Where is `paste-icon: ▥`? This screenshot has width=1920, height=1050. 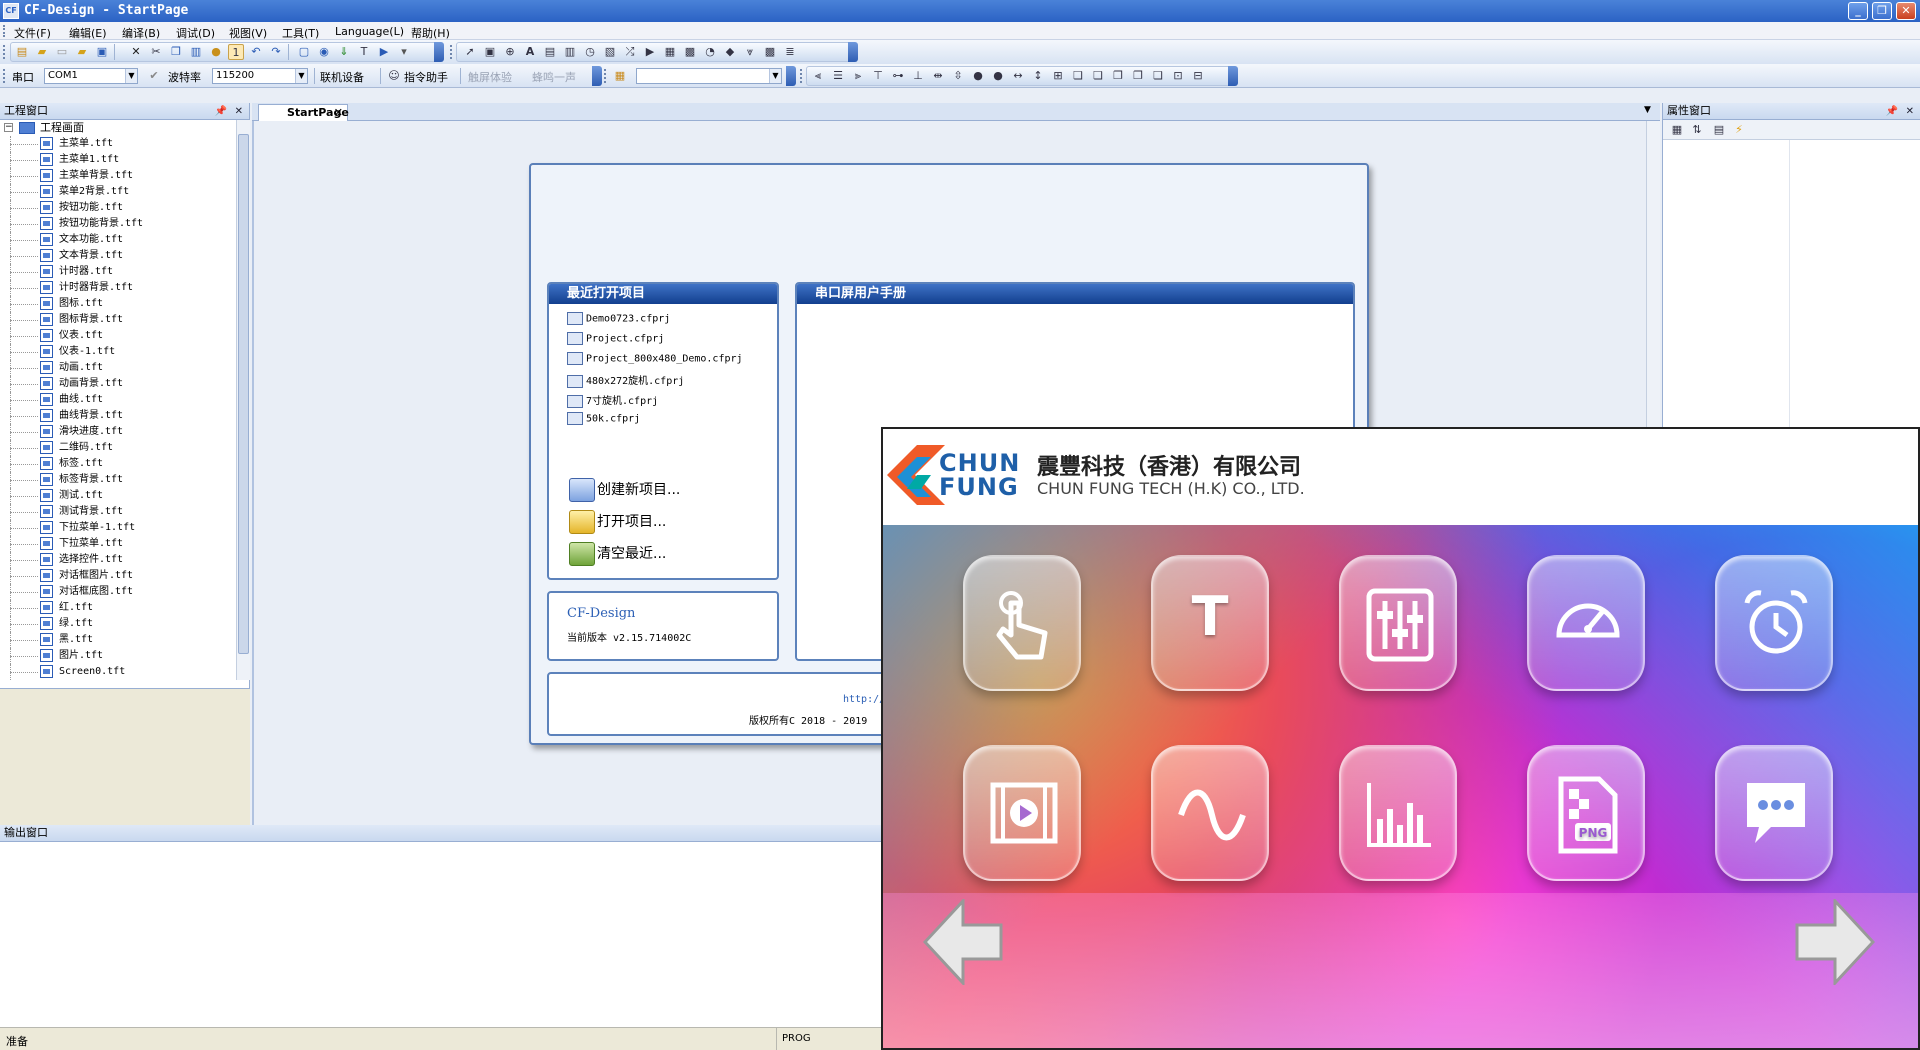
paste-icon: ▥ is located at coordinates (196, 52).